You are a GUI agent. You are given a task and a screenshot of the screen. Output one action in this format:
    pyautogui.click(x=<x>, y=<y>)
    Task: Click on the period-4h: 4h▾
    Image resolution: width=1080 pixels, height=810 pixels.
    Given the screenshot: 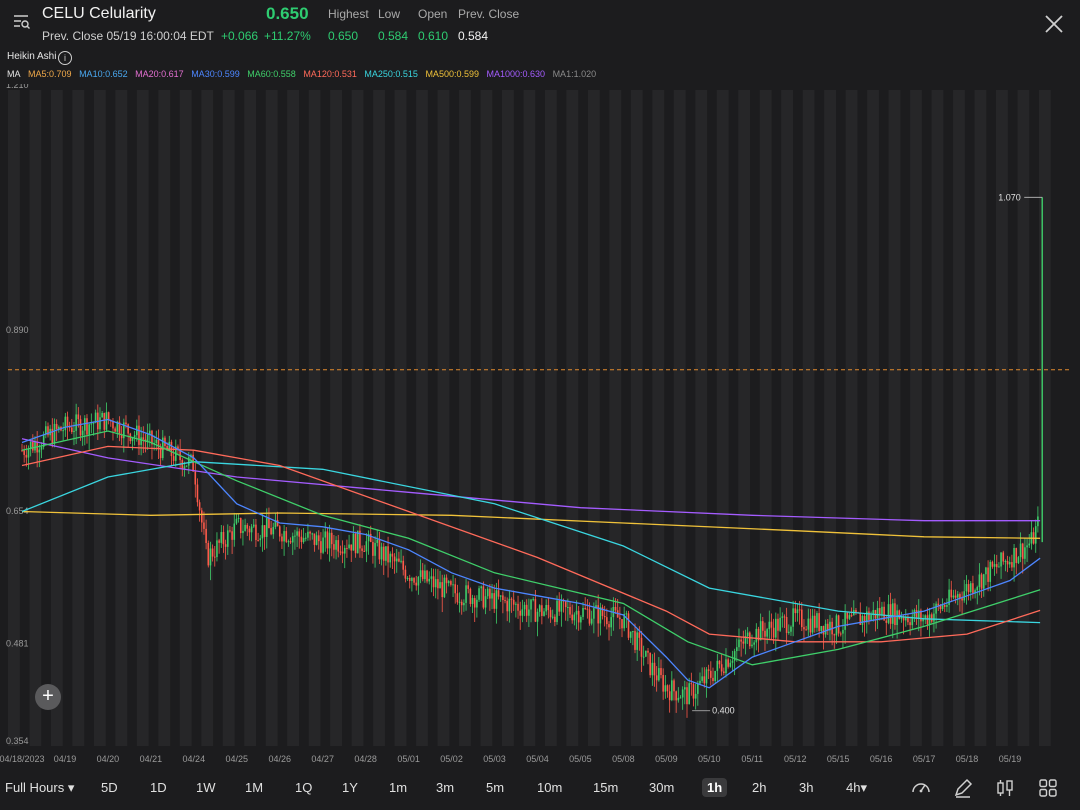 What is the action you would take?
    pyautogui.click(x=856, y=788)
    